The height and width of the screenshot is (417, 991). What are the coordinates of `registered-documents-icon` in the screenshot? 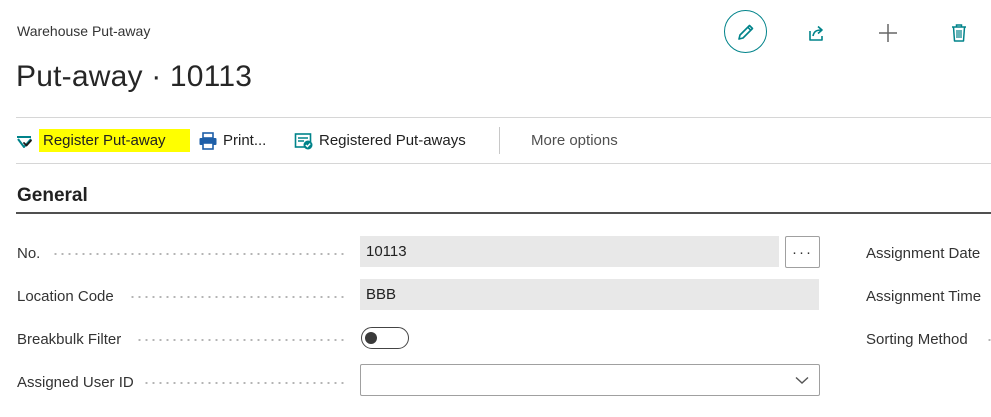 It's located at (303, 140).